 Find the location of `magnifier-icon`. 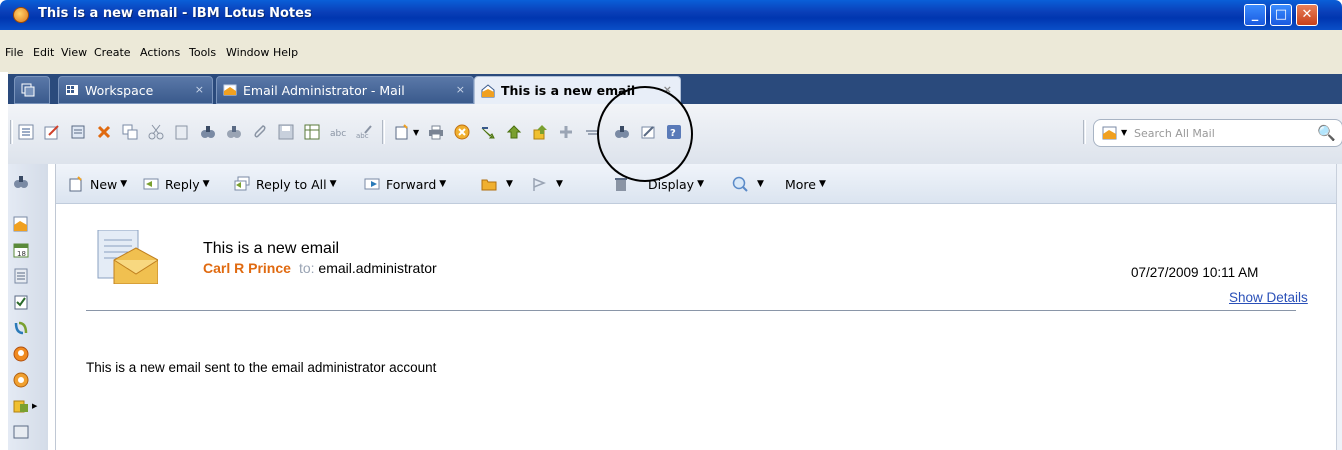

magnifier-icon is located at coordinates (740, 184).